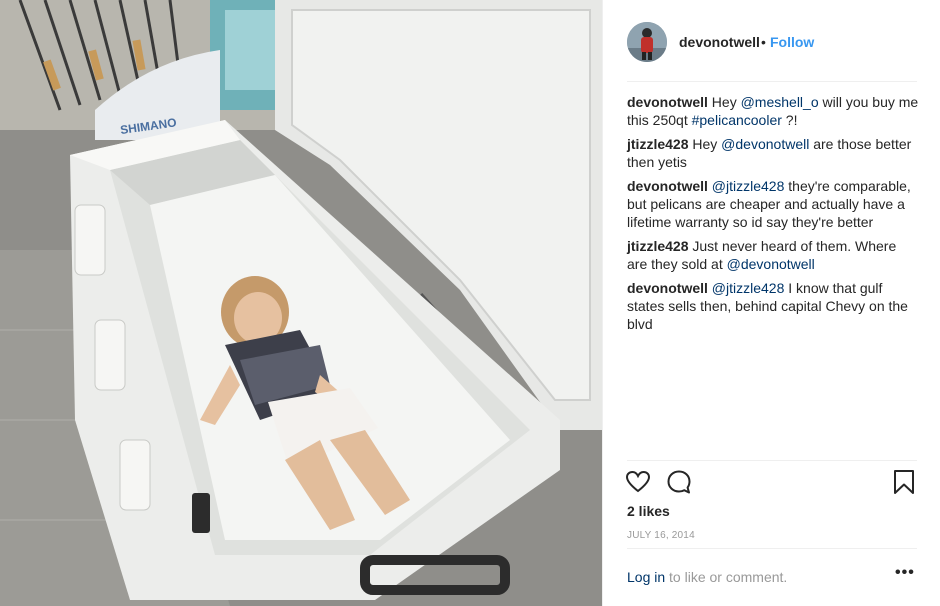 Image resolution: width=940 pixels, height=606 pixels. I want to click on speech-bubble-icon, so click(679, 484).